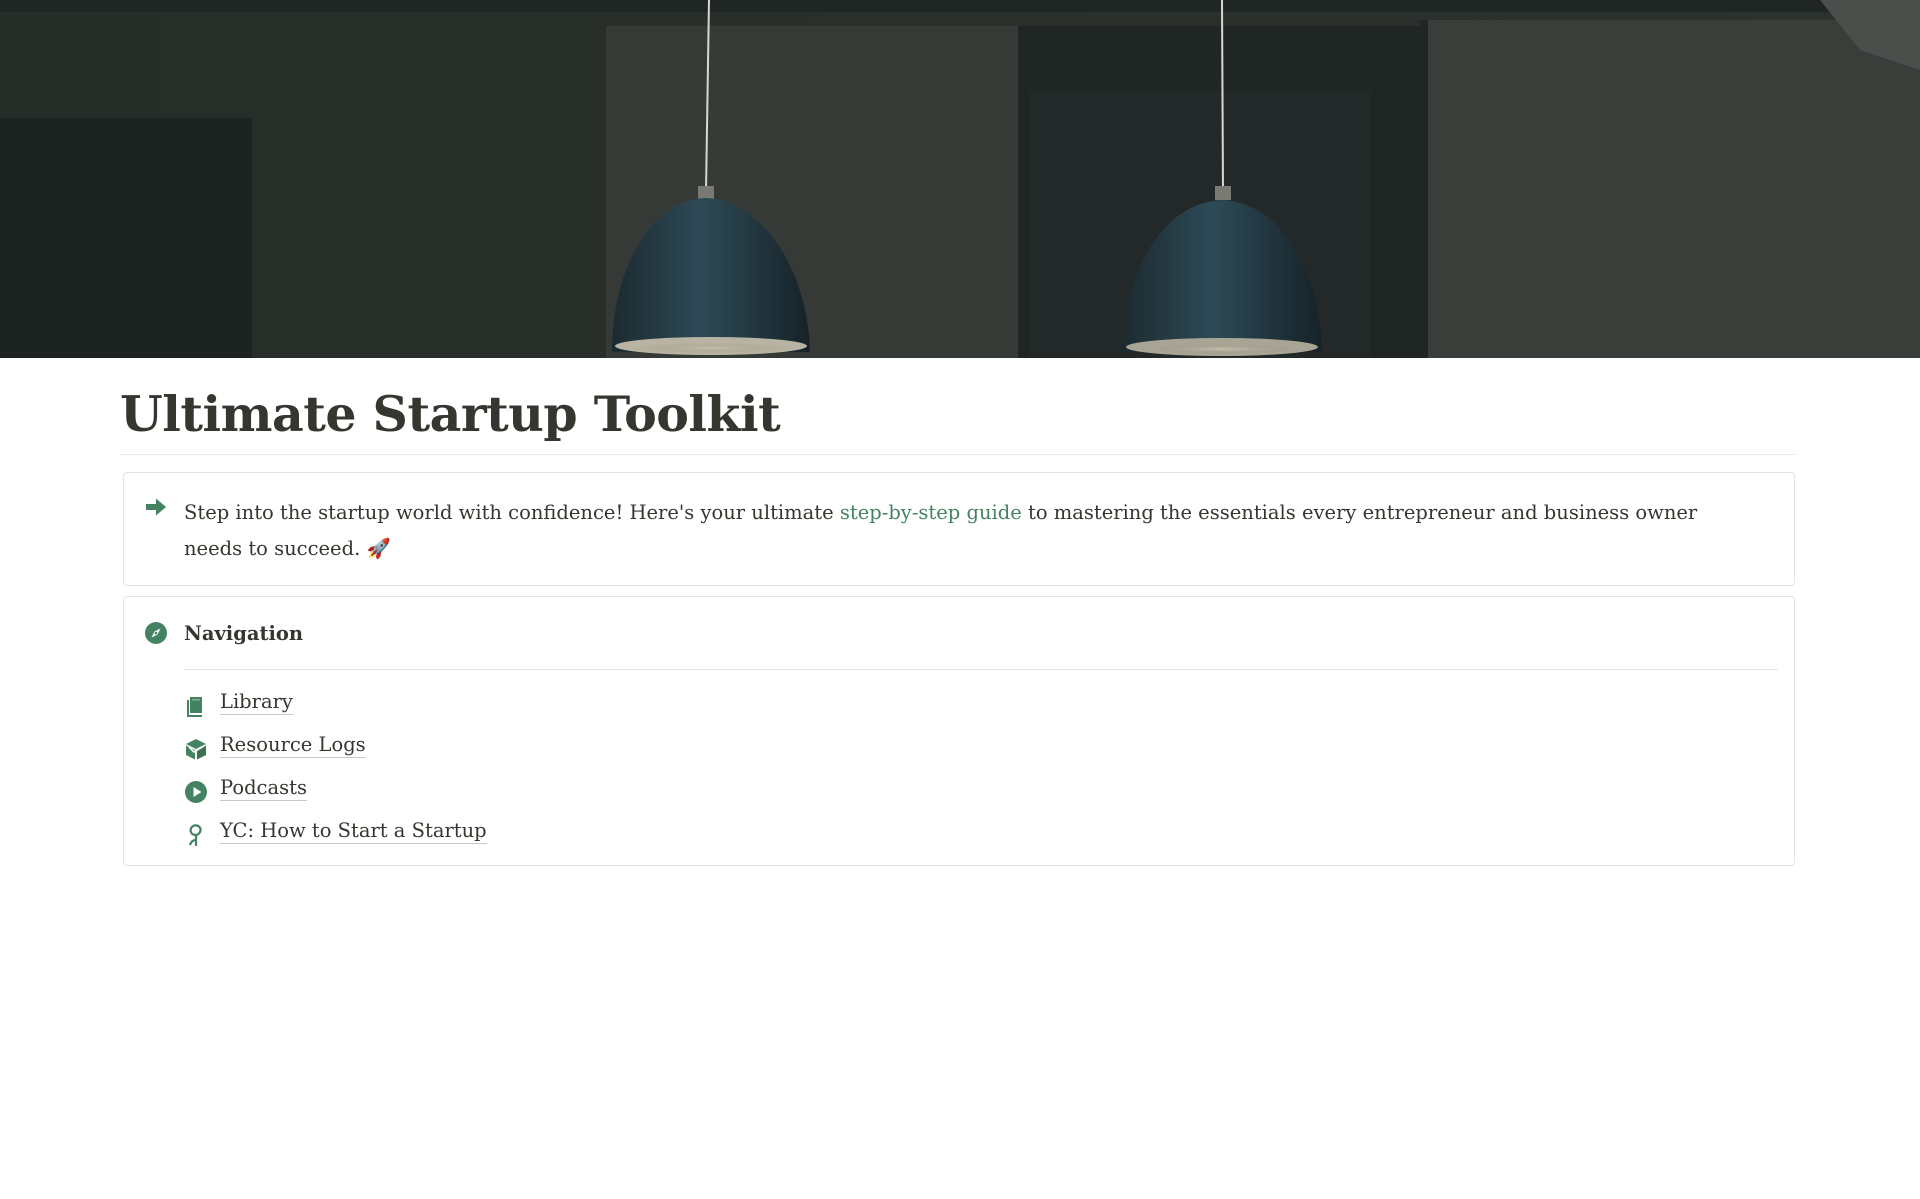 The image size is (1920, 1199). What do you see at coordinates (194, 706) in the screenshot?
I see `book-icon` at bounding box center [194, 706].